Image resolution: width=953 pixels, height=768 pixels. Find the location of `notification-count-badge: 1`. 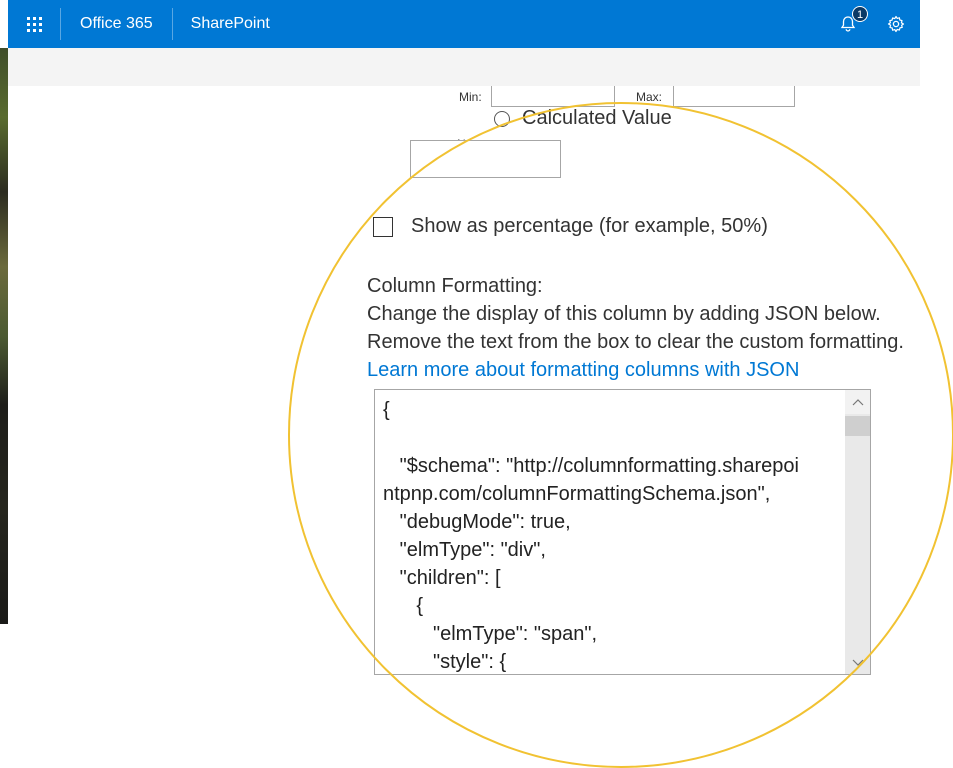

notification-count-badge: 1 is located at coordinates (860, 14).